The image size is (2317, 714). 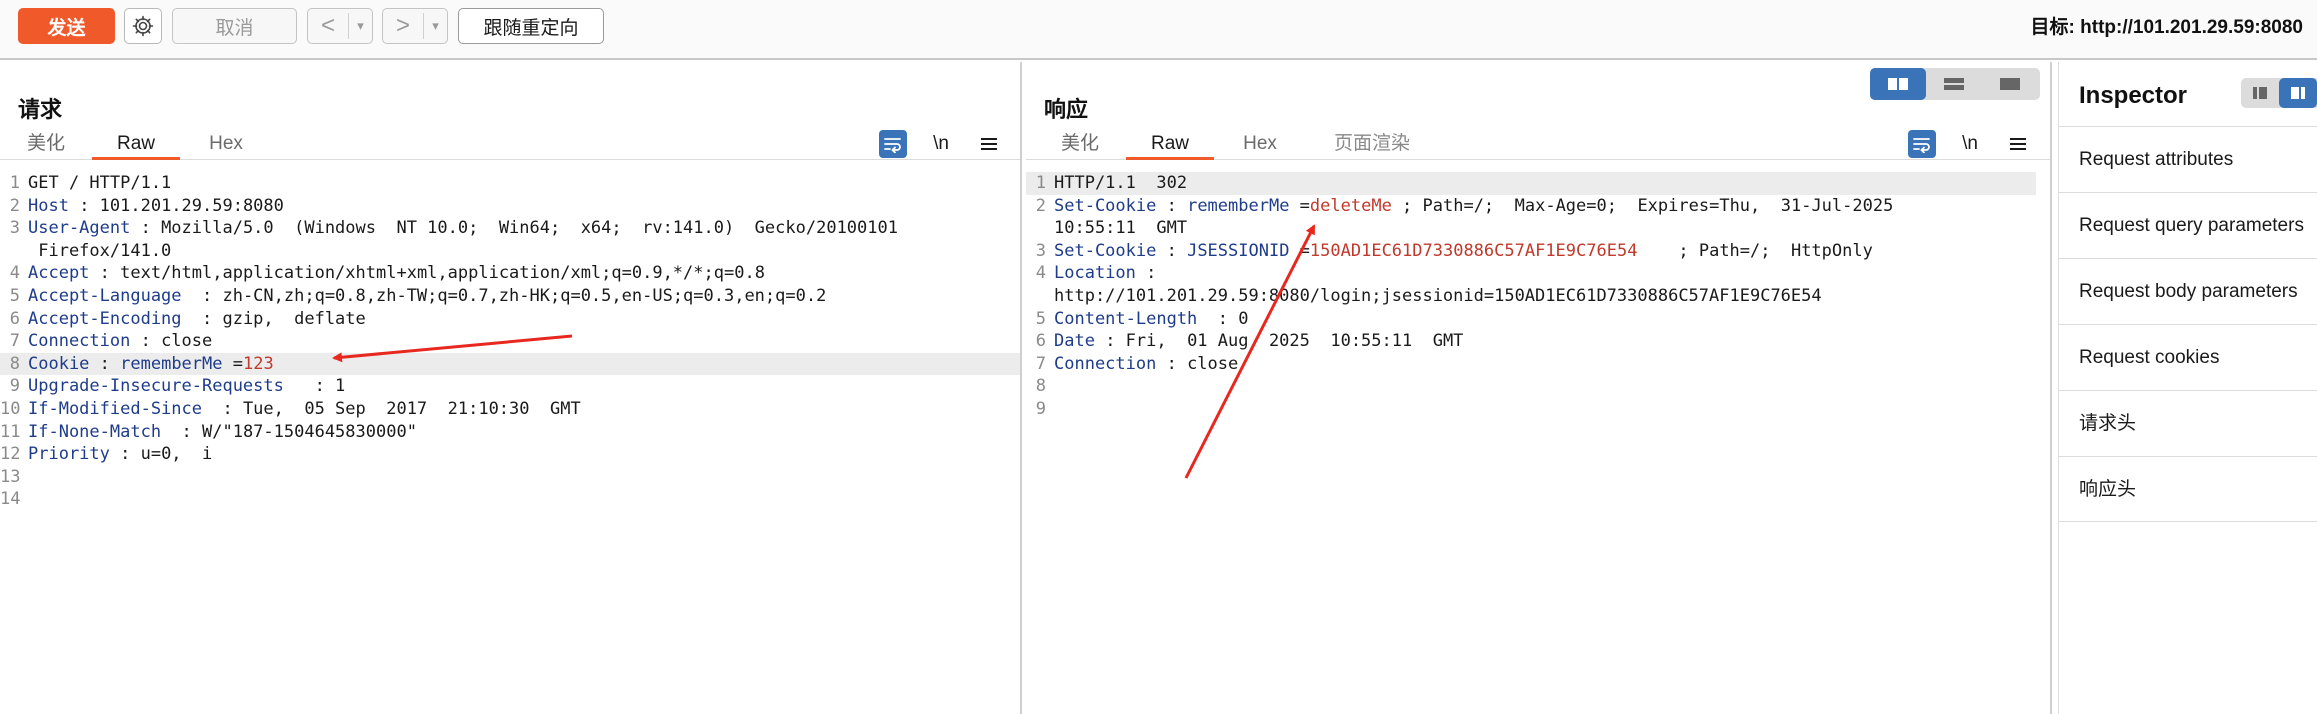 I want to click on line-number: 8, so click(x=14, y=363).